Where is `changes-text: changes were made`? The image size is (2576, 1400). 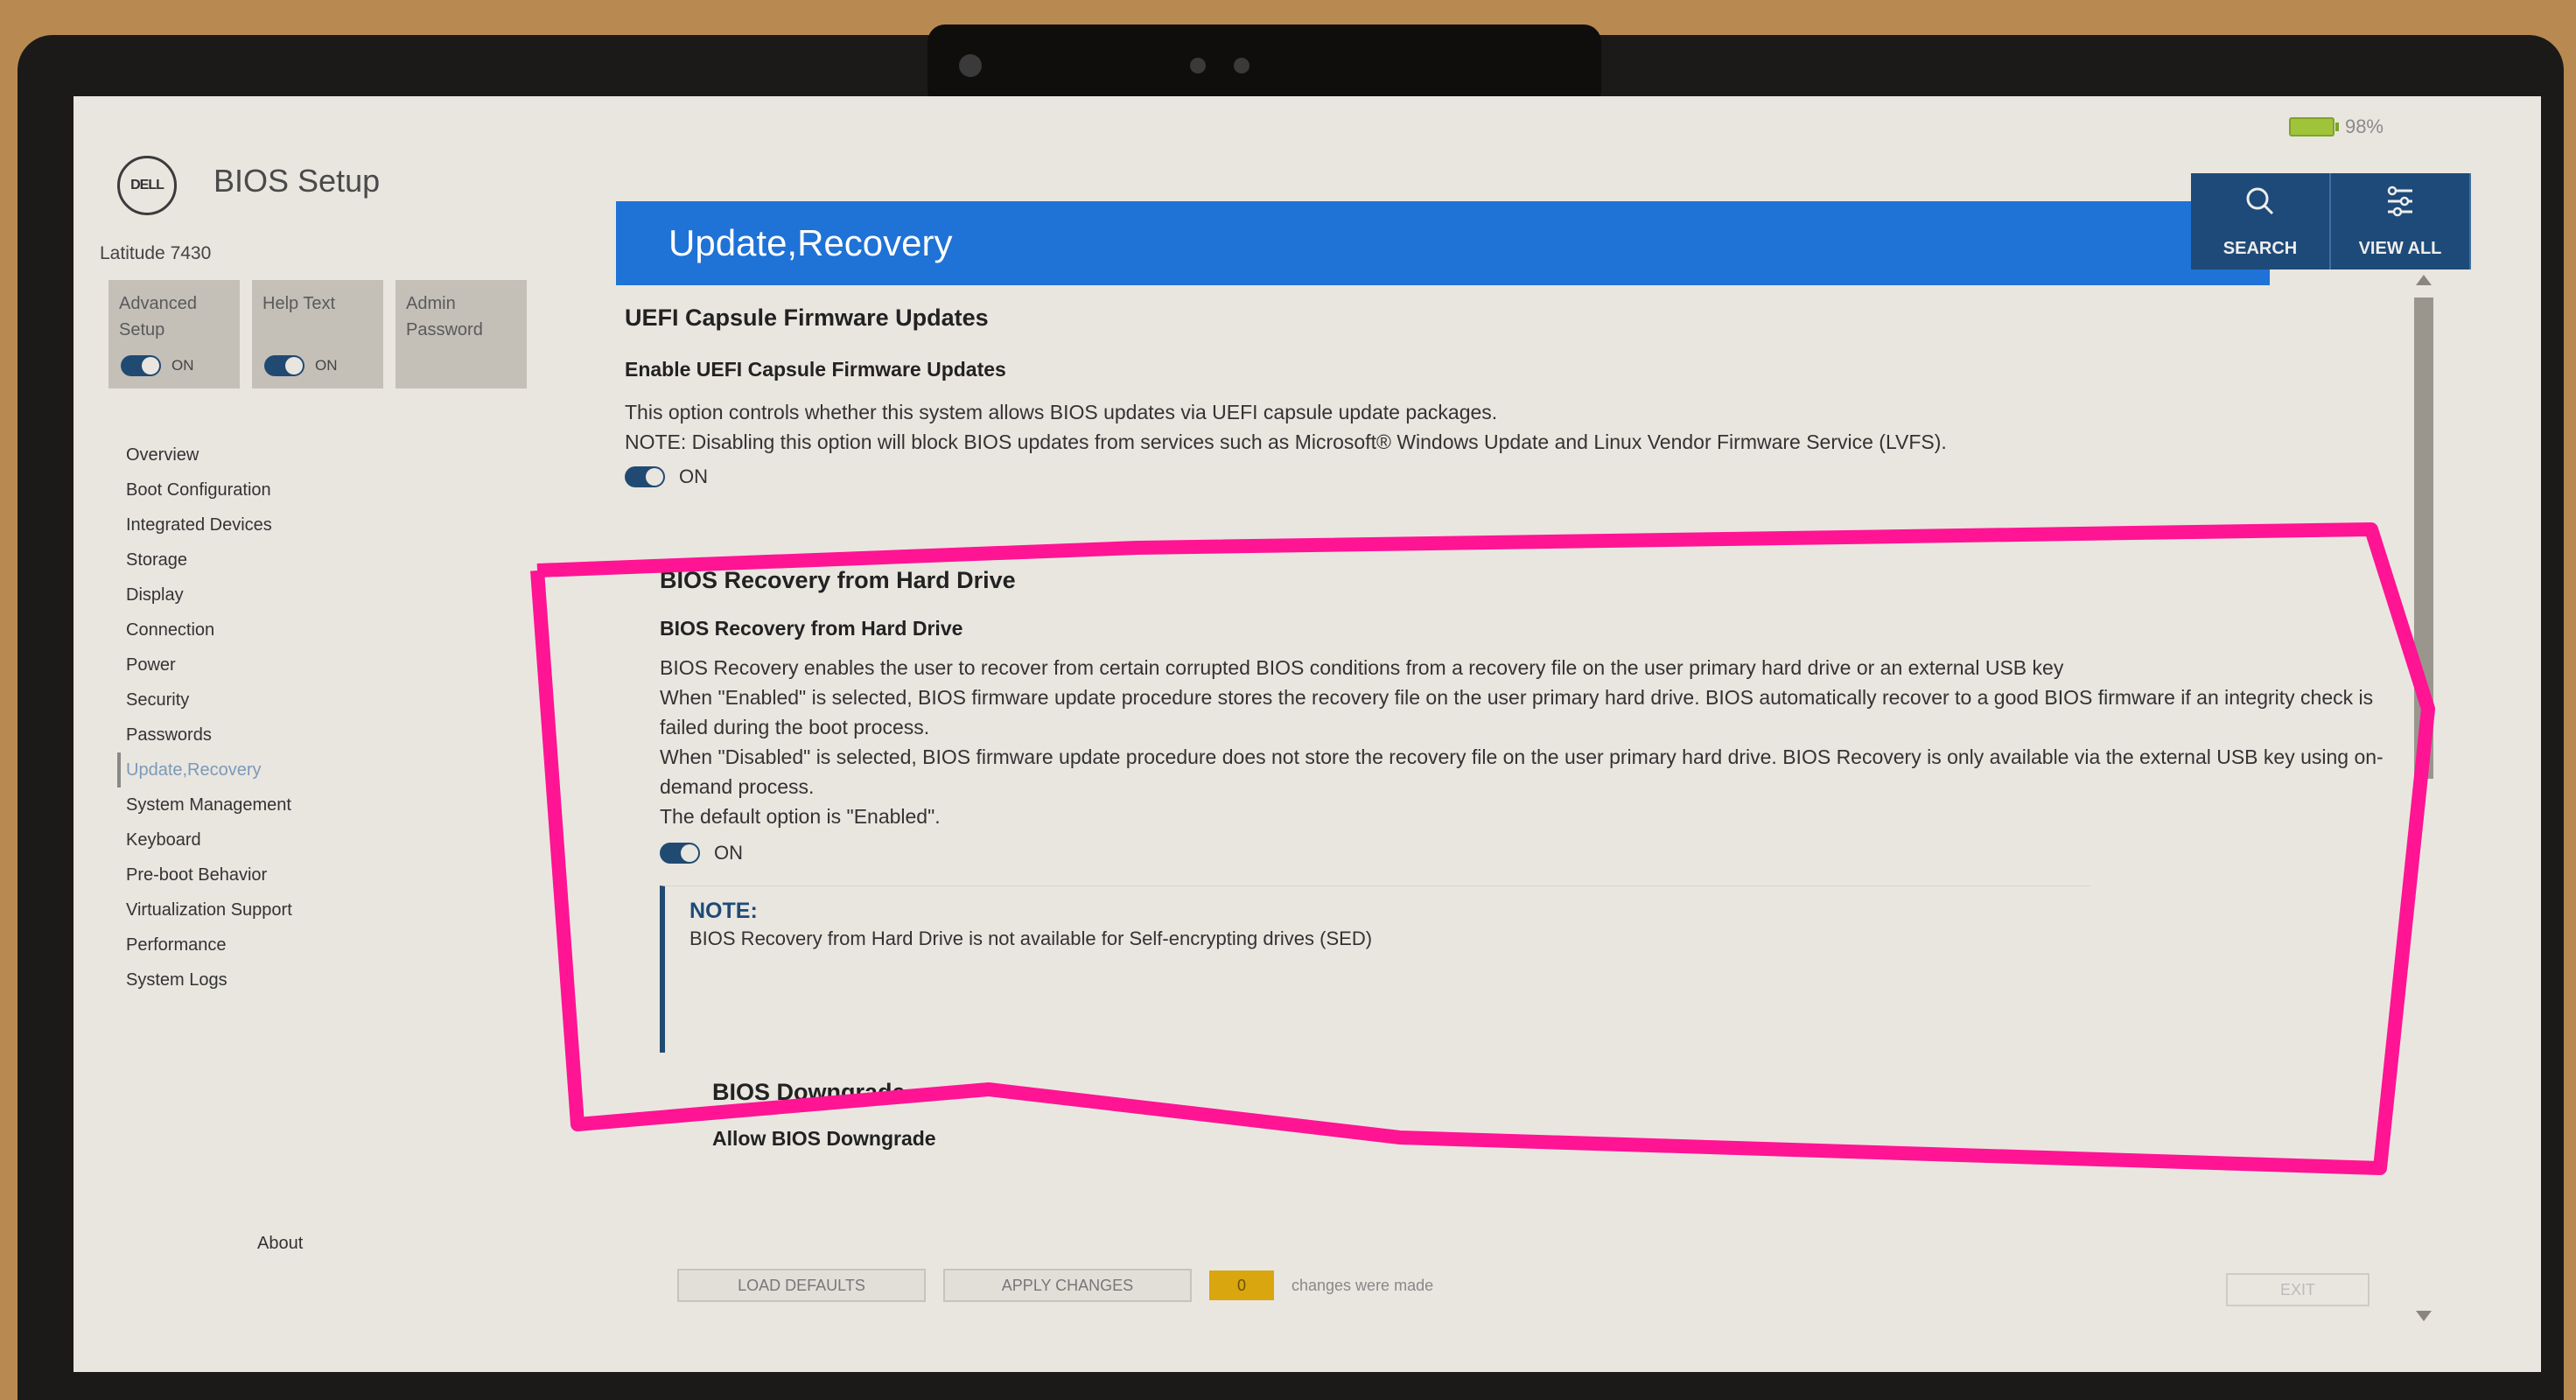 changes-text: changes were made is located at coordinates (1363, 1285).